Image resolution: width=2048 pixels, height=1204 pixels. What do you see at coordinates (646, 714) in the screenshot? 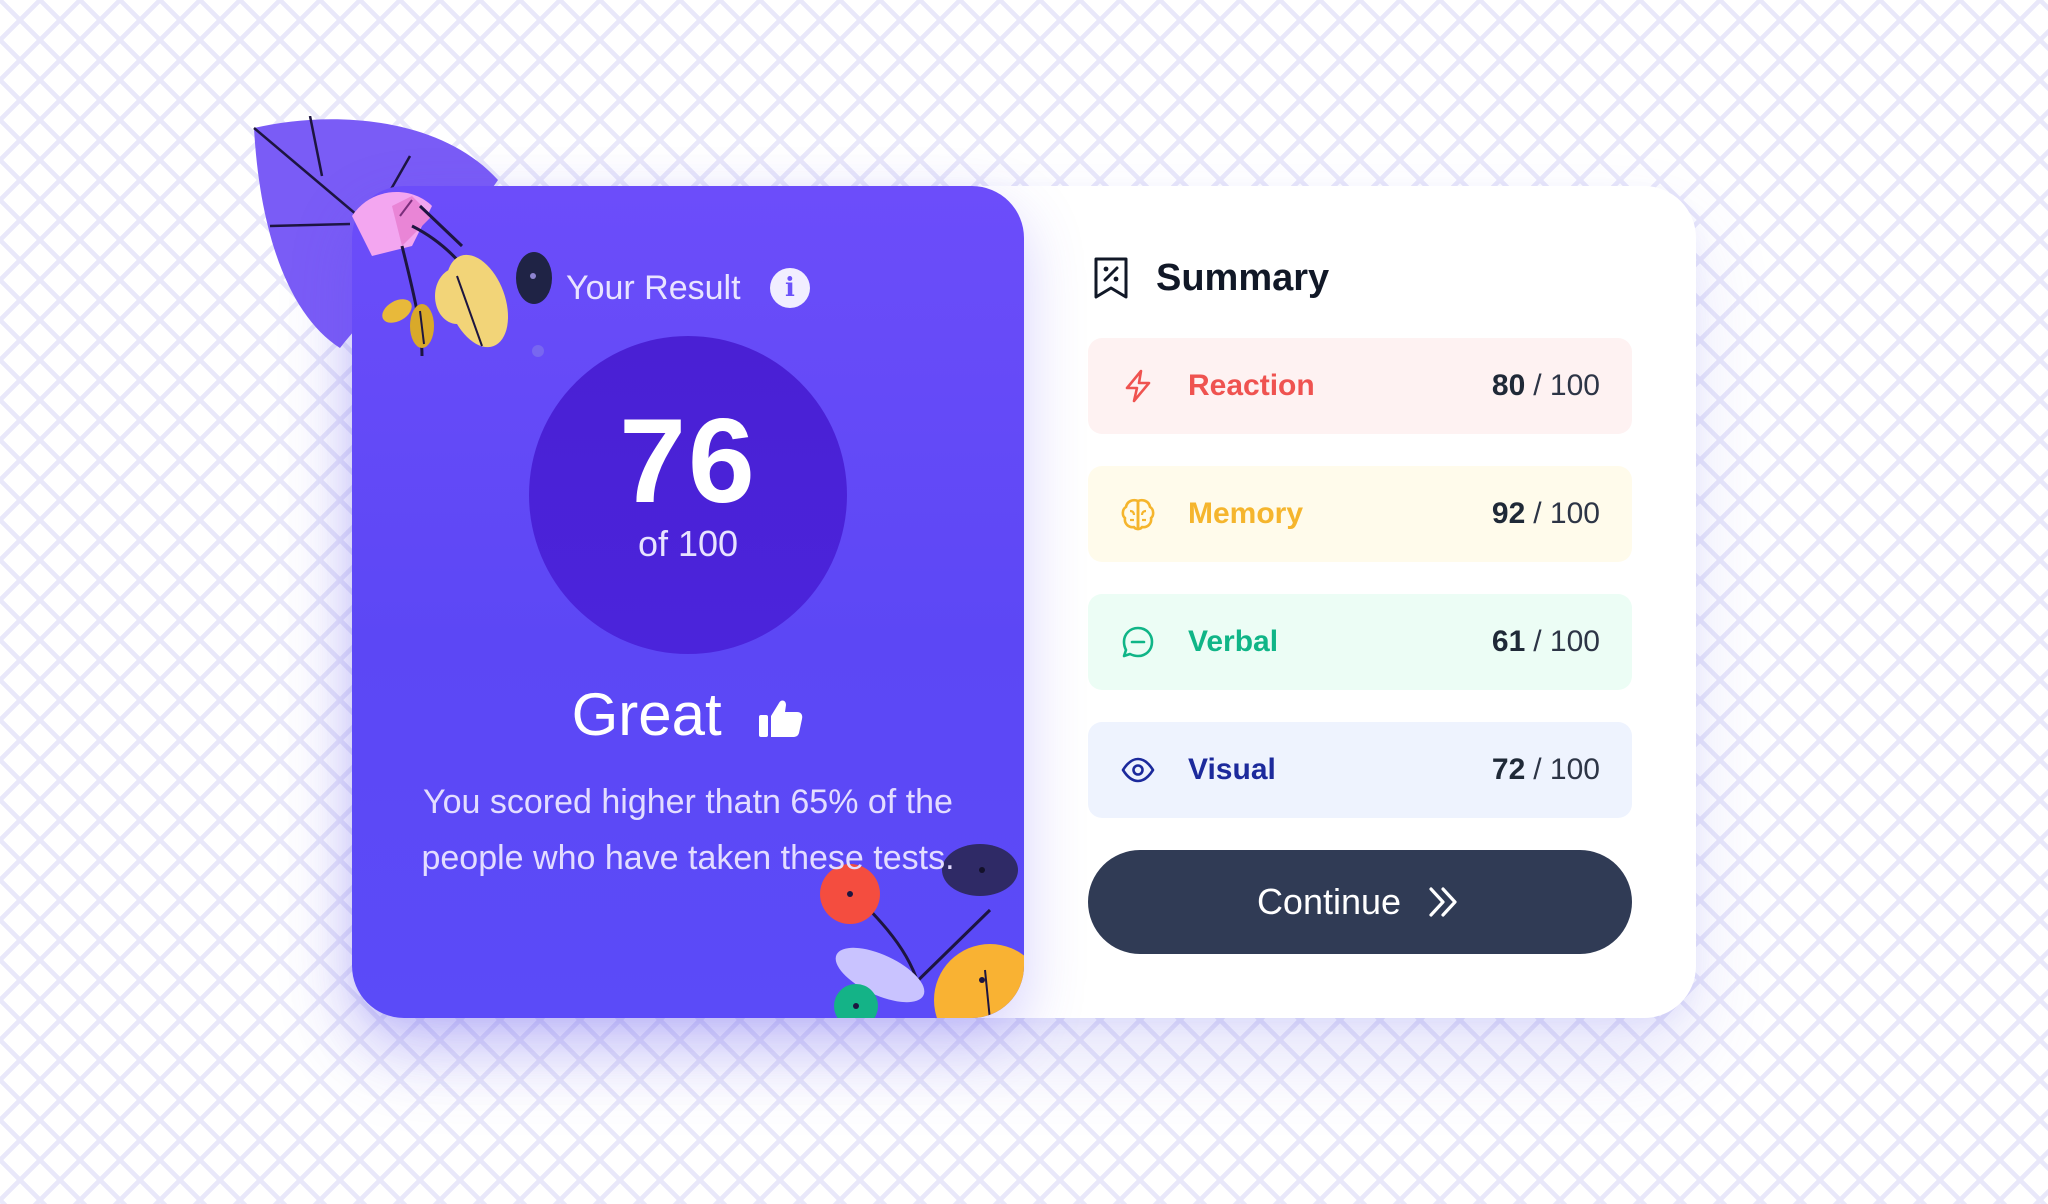
I see `rating-text: Great` at bounding box center [646, 714].